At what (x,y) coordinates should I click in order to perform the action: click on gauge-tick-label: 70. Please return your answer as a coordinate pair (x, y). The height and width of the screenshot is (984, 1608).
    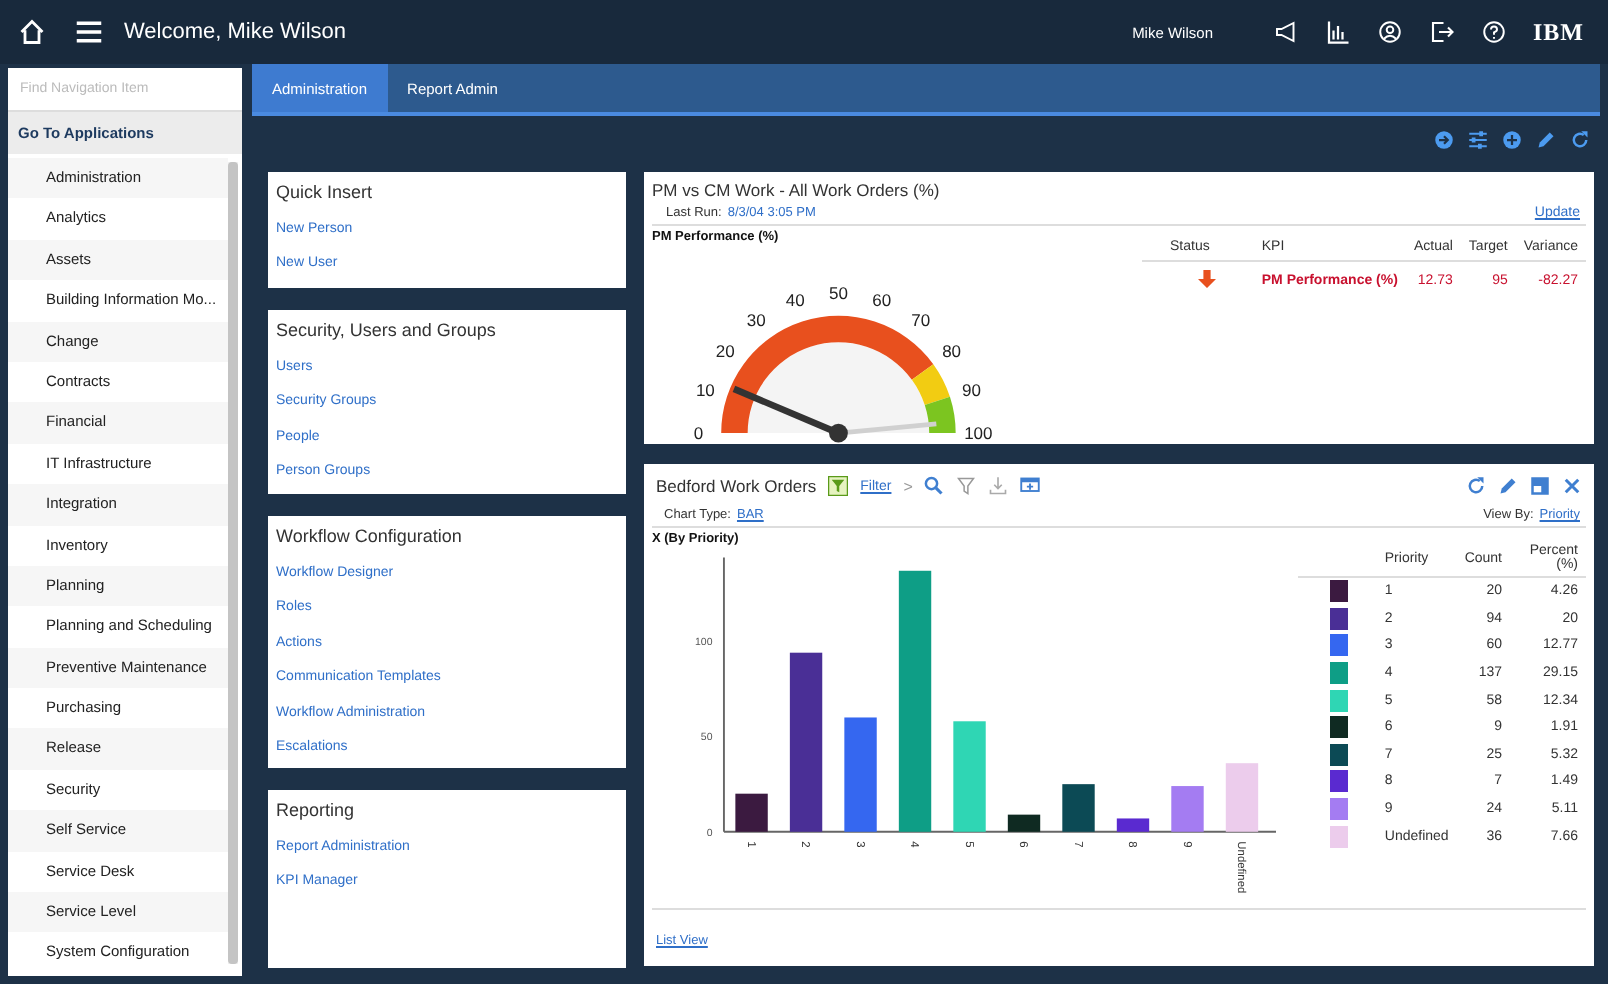
    Looking at the image, I should click on (921, 319).